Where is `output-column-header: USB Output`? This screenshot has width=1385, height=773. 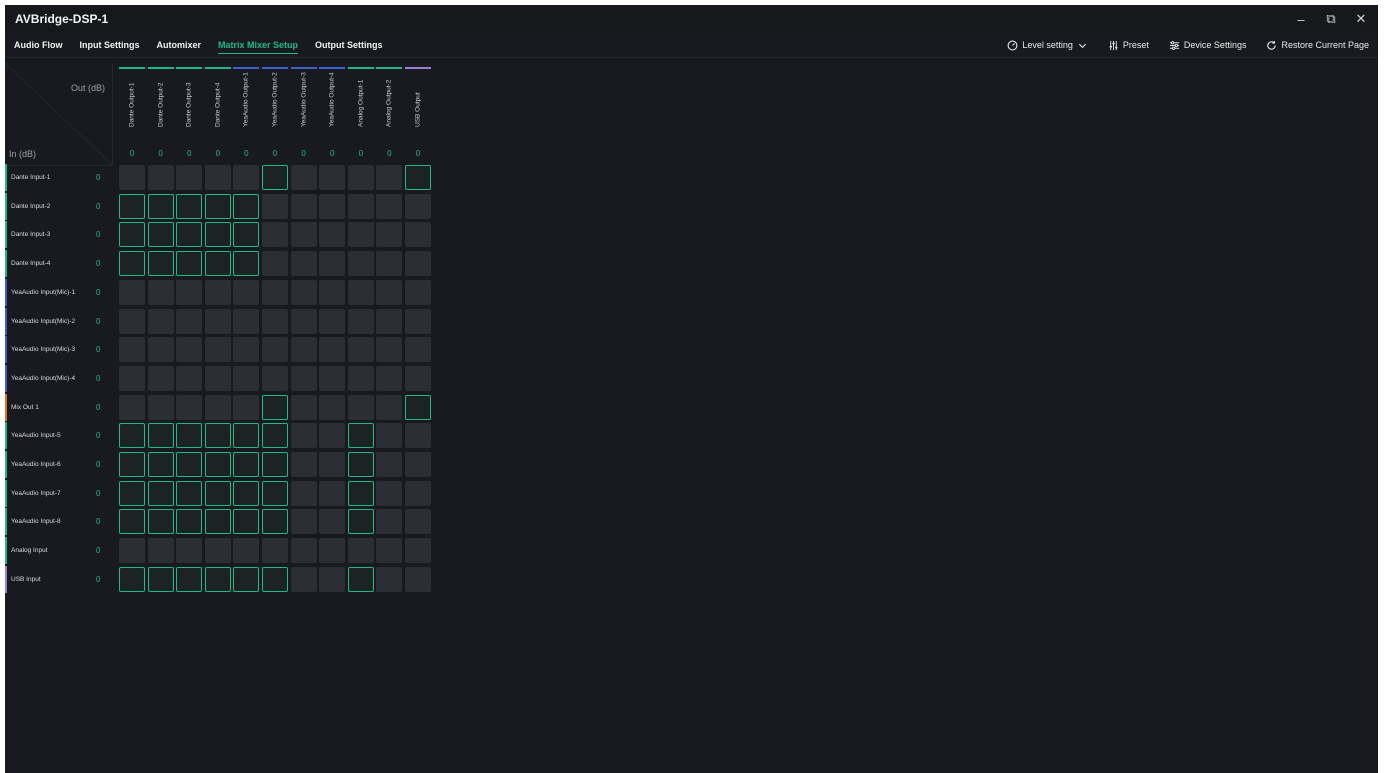
output-column-header: USB Output is located at coordinates (418, 97).